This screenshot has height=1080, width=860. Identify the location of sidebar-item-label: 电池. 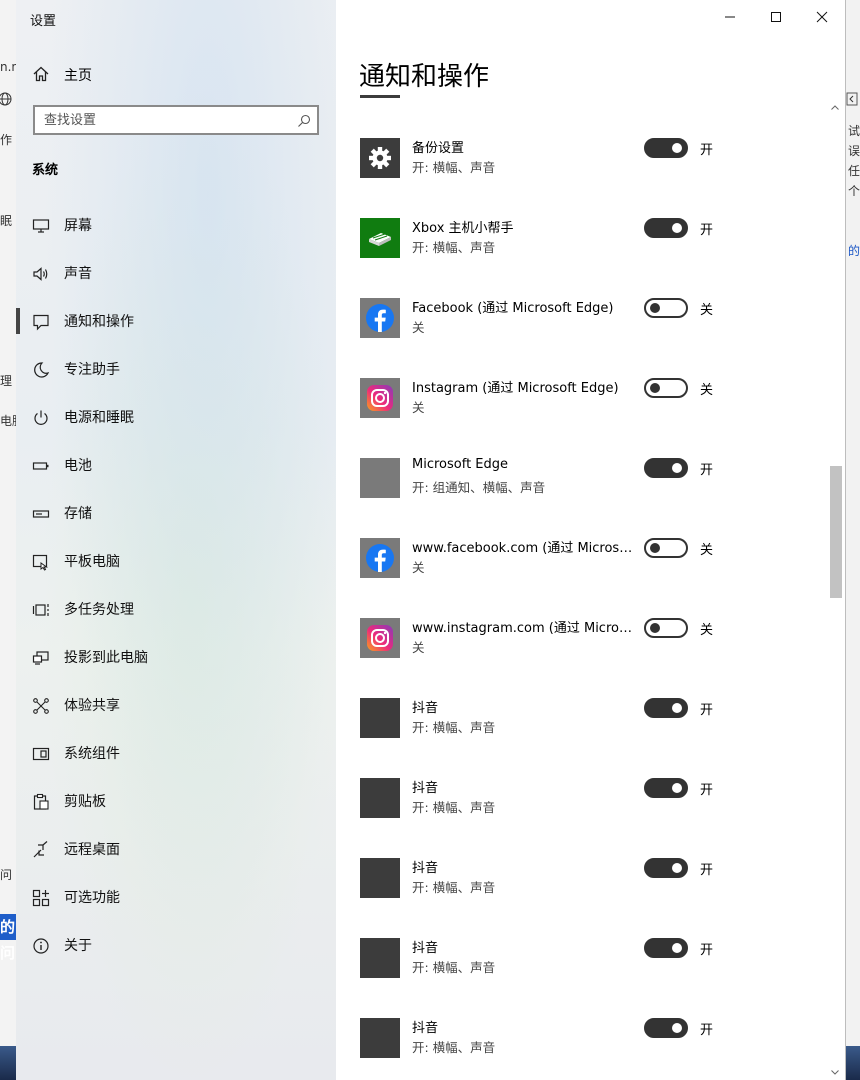
(78, 466).